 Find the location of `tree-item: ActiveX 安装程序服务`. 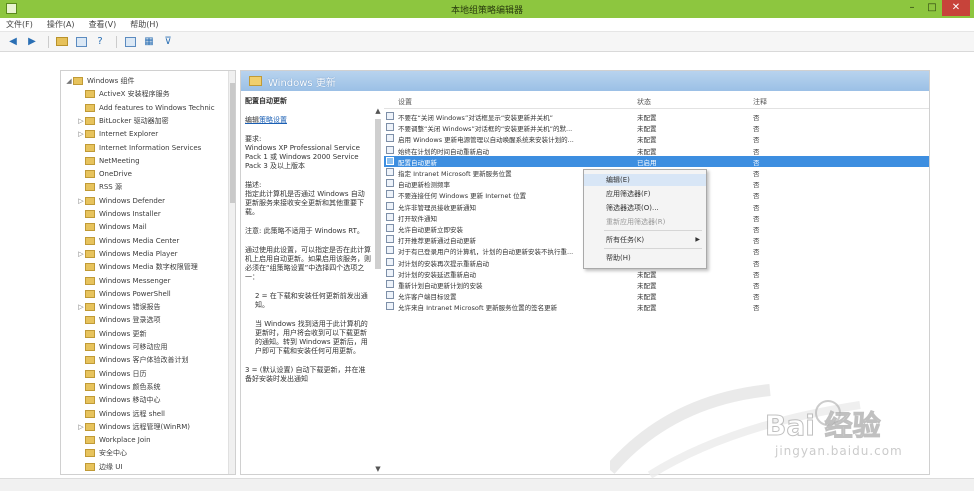

tree-item: ActiveX 安装程序服务 is located at coordinates (123, 94).